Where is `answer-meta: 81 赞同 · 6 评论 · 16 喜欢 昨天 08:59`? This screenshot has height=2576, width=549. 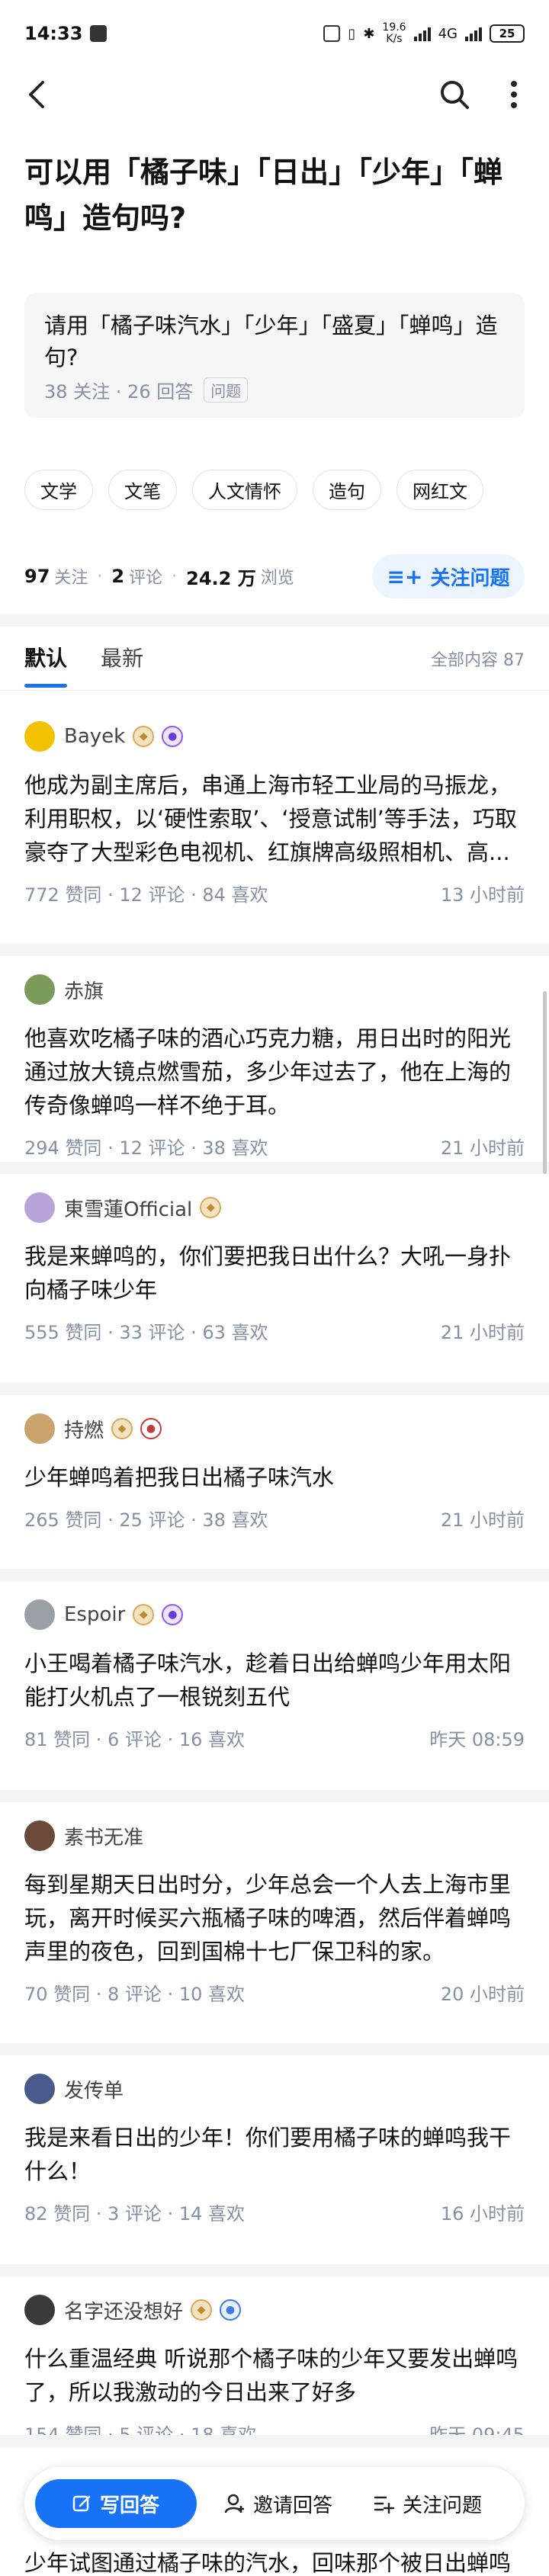
answer-meta: 81 赞同 · 6 评论 · 16 喜欢 昨天 08:59 is located at coordinates (274, 1737).